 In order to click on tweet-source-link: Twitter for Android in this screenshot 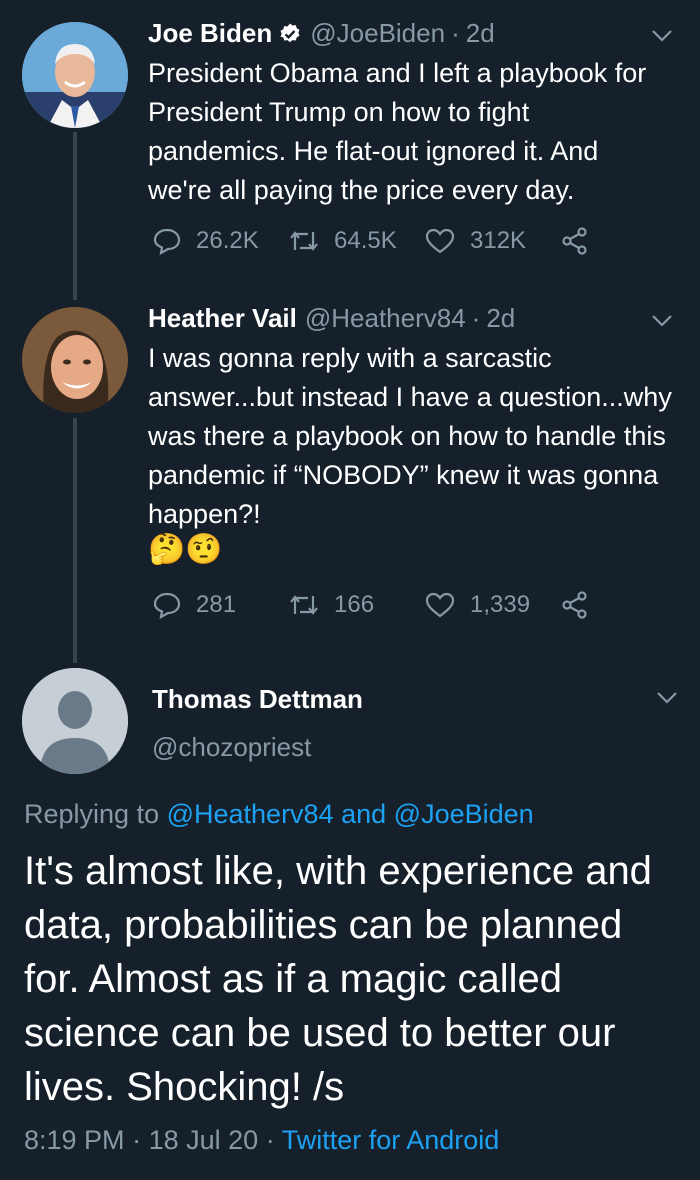, I will do `click(391, 1140)`.